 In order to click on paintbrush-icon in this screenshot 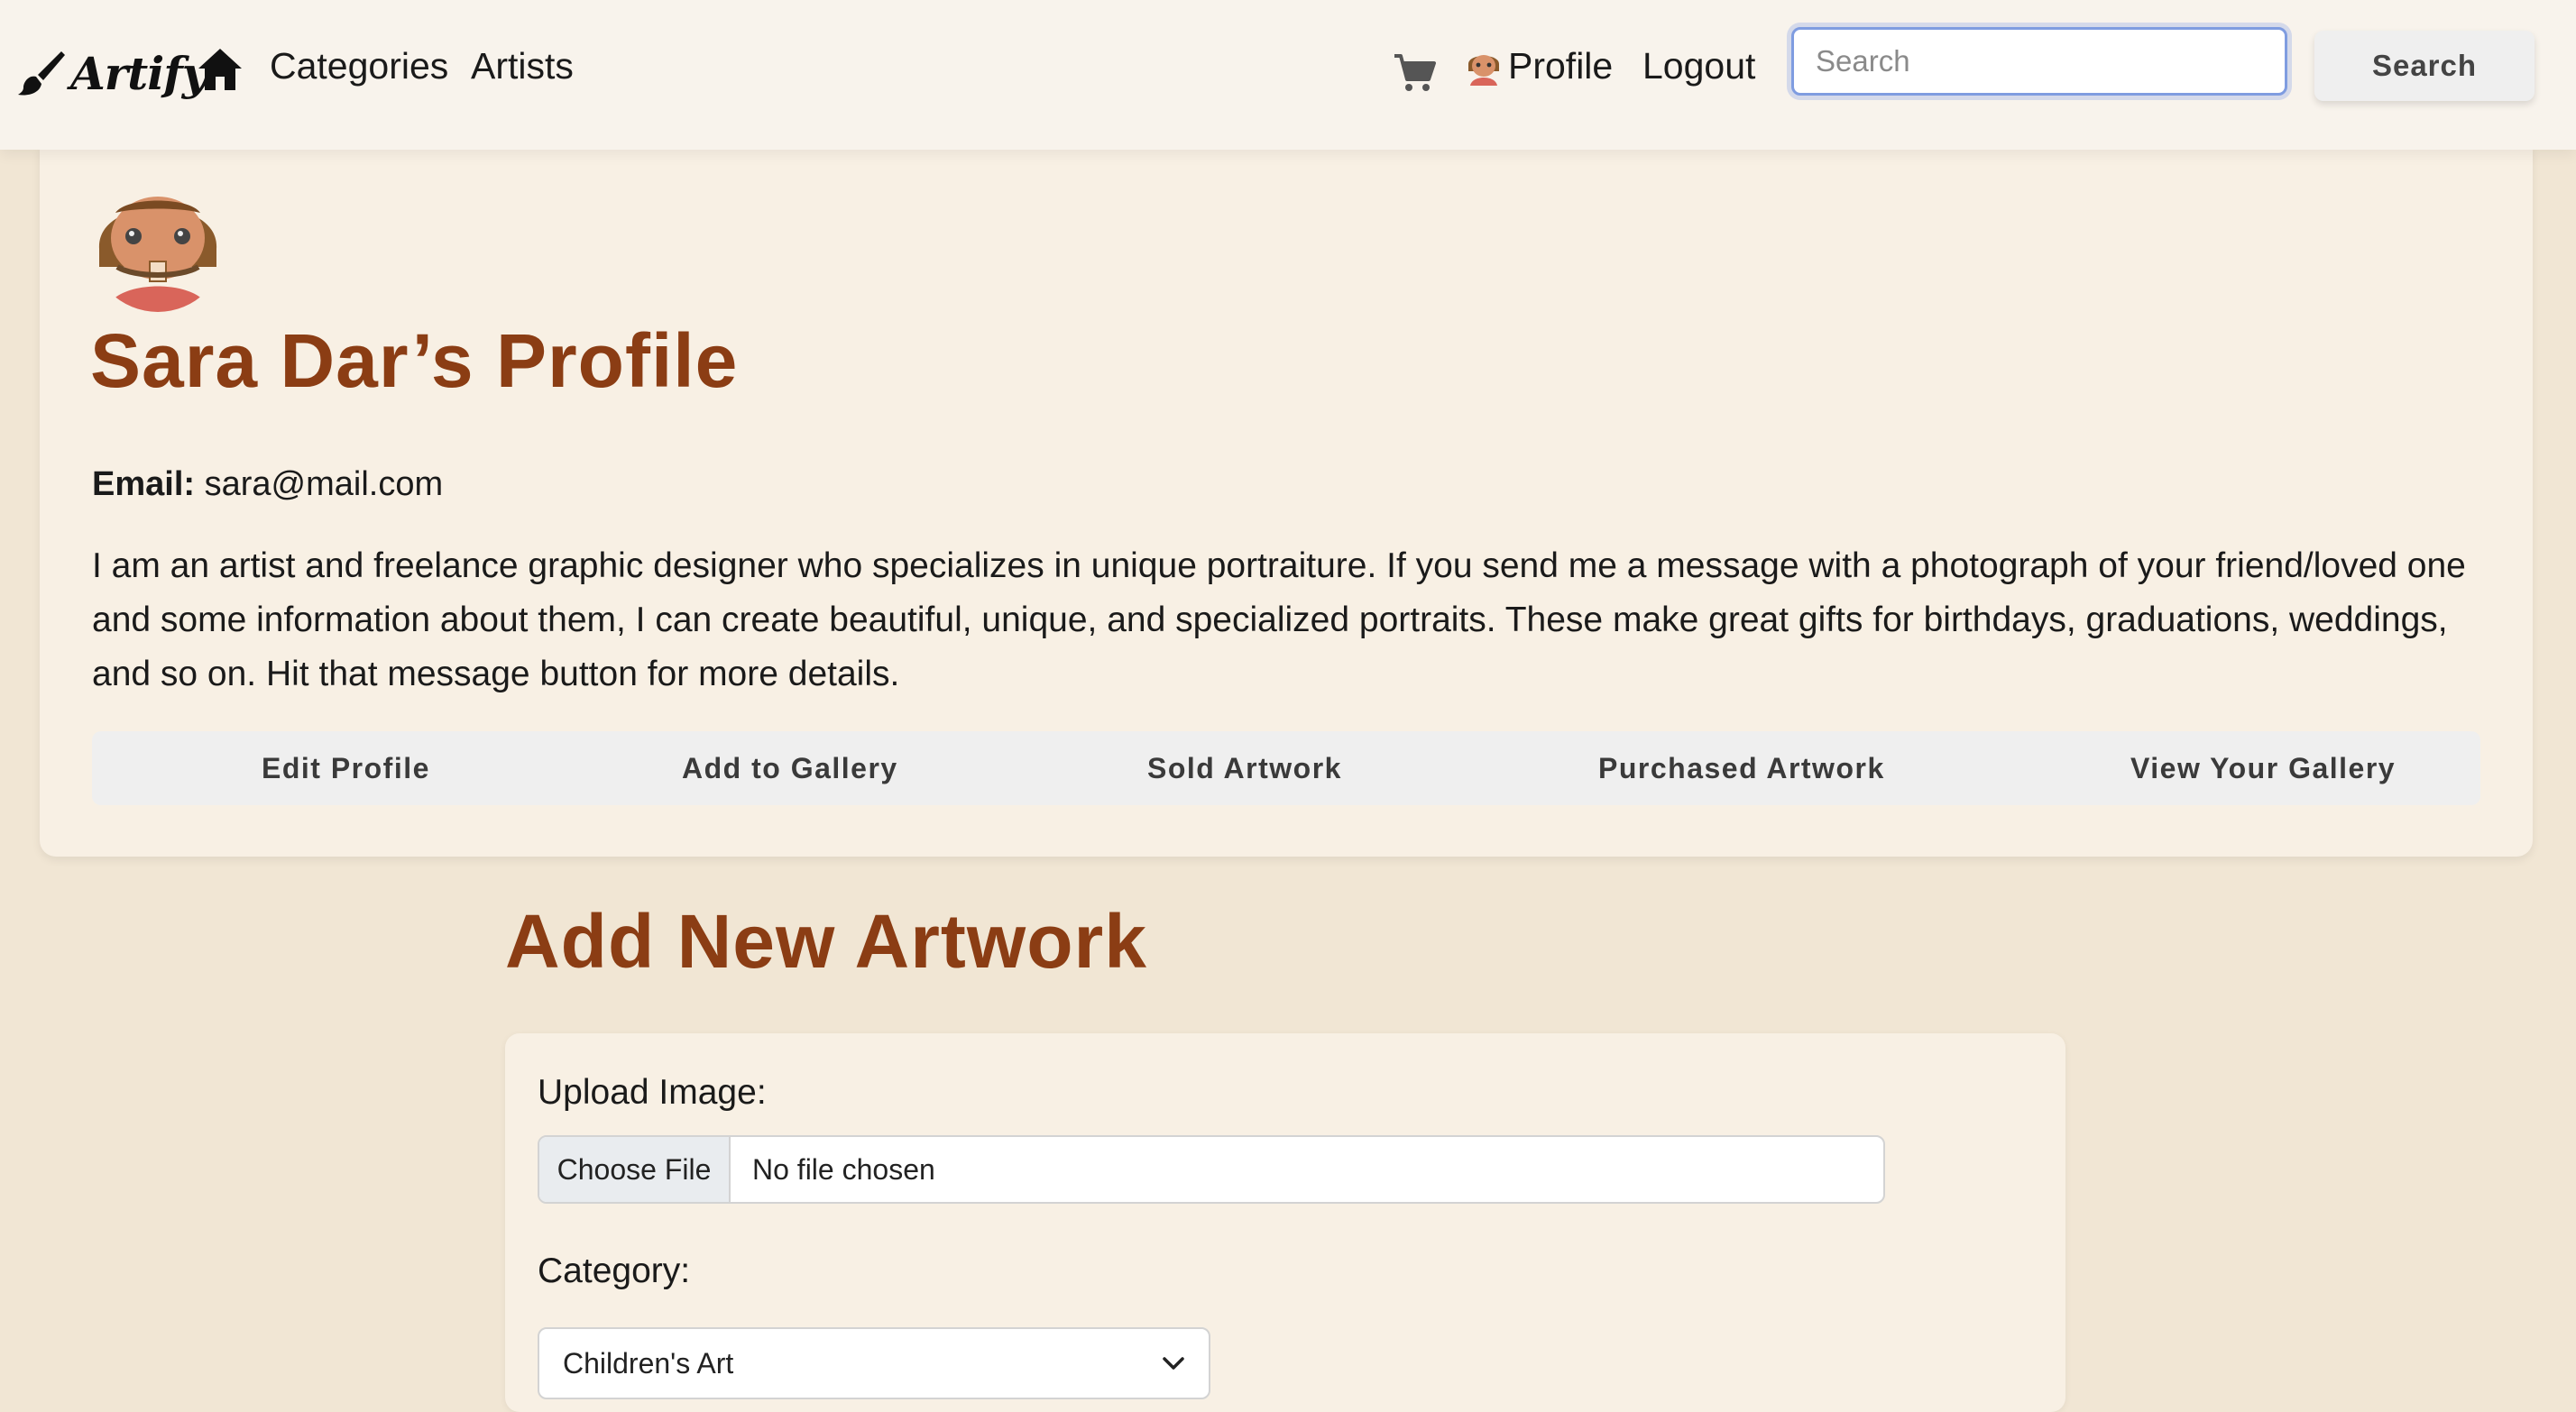, I will do `click(41, 73)`.